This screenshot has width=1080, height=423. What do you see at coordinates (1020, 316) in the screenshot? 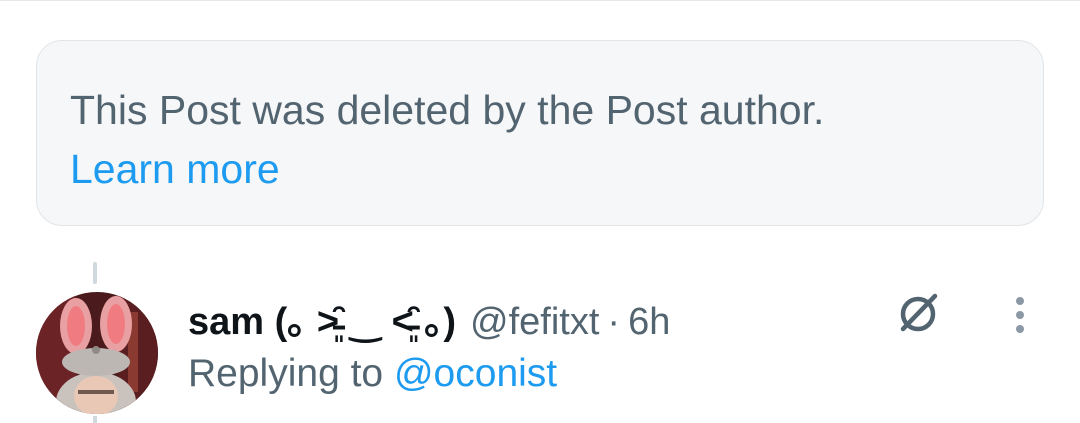
I see `vertical-ellipsis-icon` at bounding box center [1020, 316].